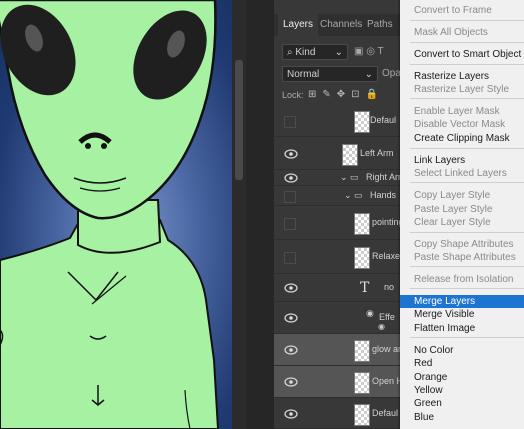  I want to click on panel-divider, so click(260, 214).